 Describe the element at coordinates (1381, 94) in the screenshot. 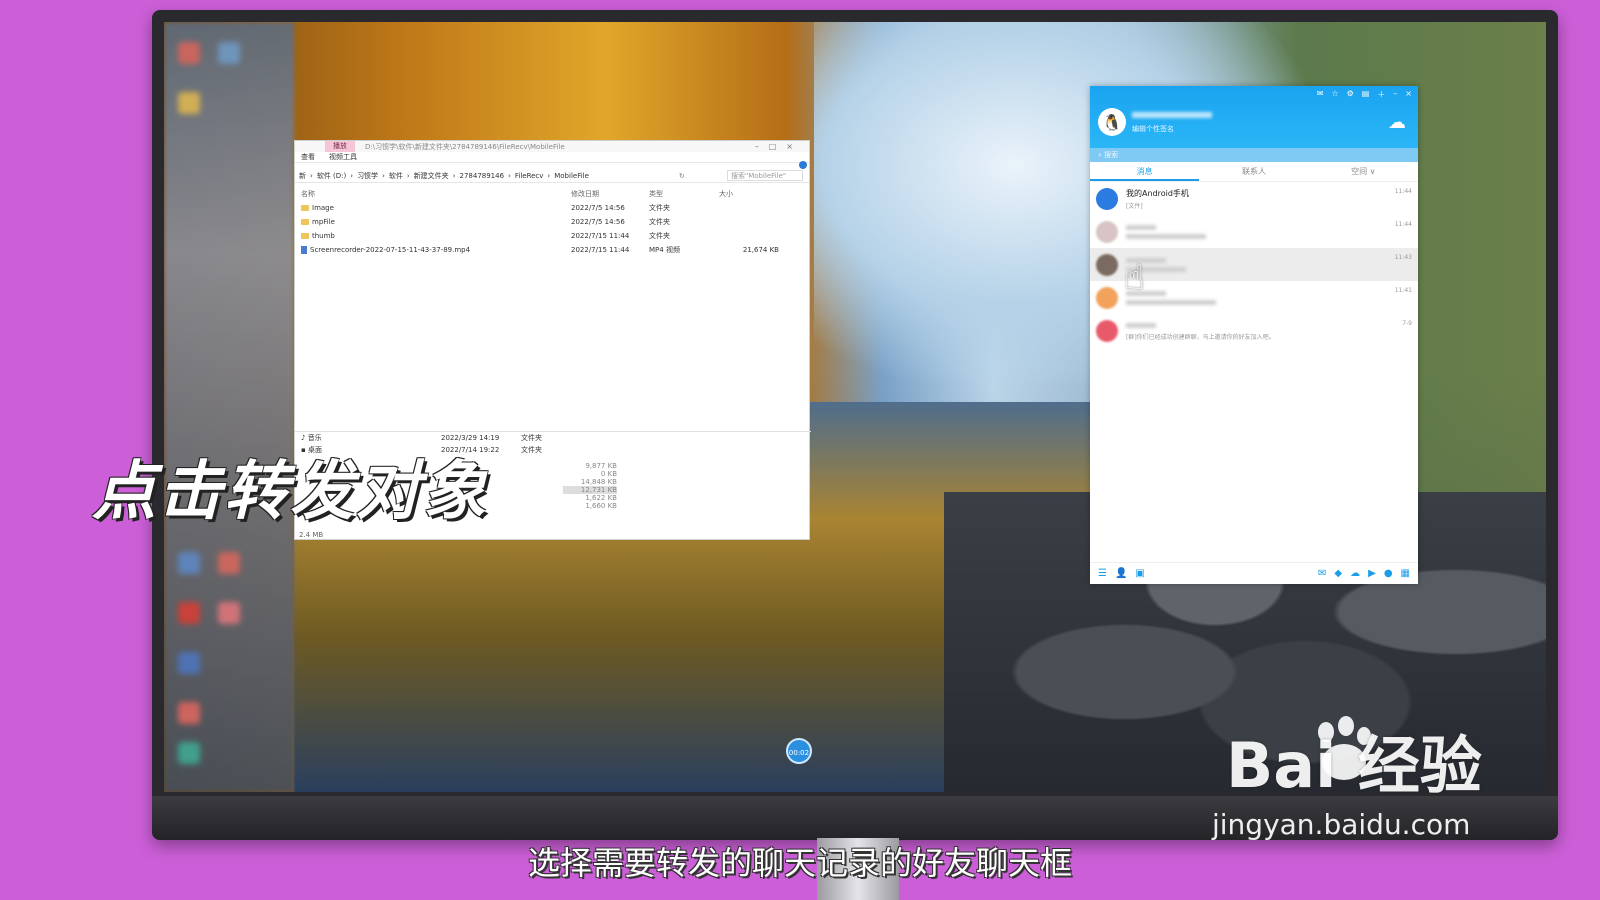

I see `add-icon: ＋` at that location.